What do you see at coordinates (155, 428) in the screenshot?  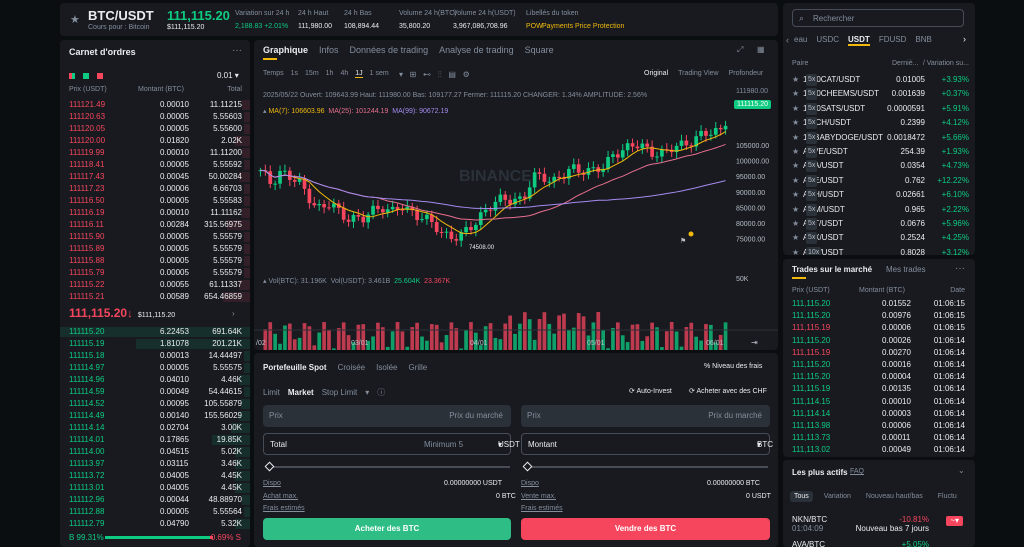 I see `order-book-row: 111114.14 0.02704 3.00K` at bounding box center [155, 428].